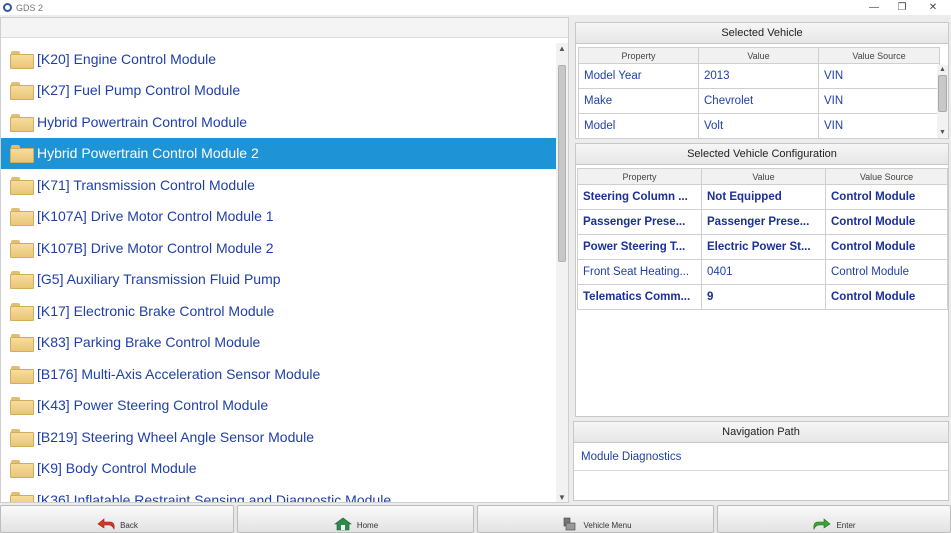 The height and width of the screenshot is (533, 951). What do you see at coordinates (278, 469) in the screenshot?
I see `module-list-item: [K9] Body Control Module` at bounding box center [278, 469].